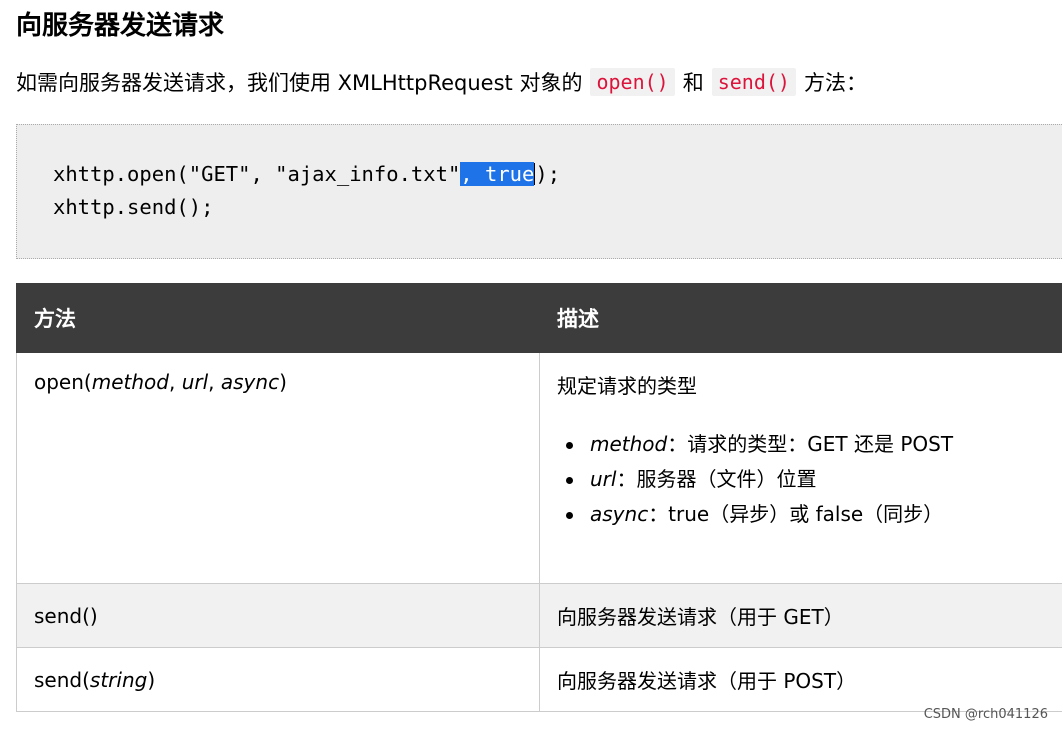 The width and height of the screenshot is (1062, 731). I want to click on param-desc: ：服务器（文件）位置, so click(716, 479).